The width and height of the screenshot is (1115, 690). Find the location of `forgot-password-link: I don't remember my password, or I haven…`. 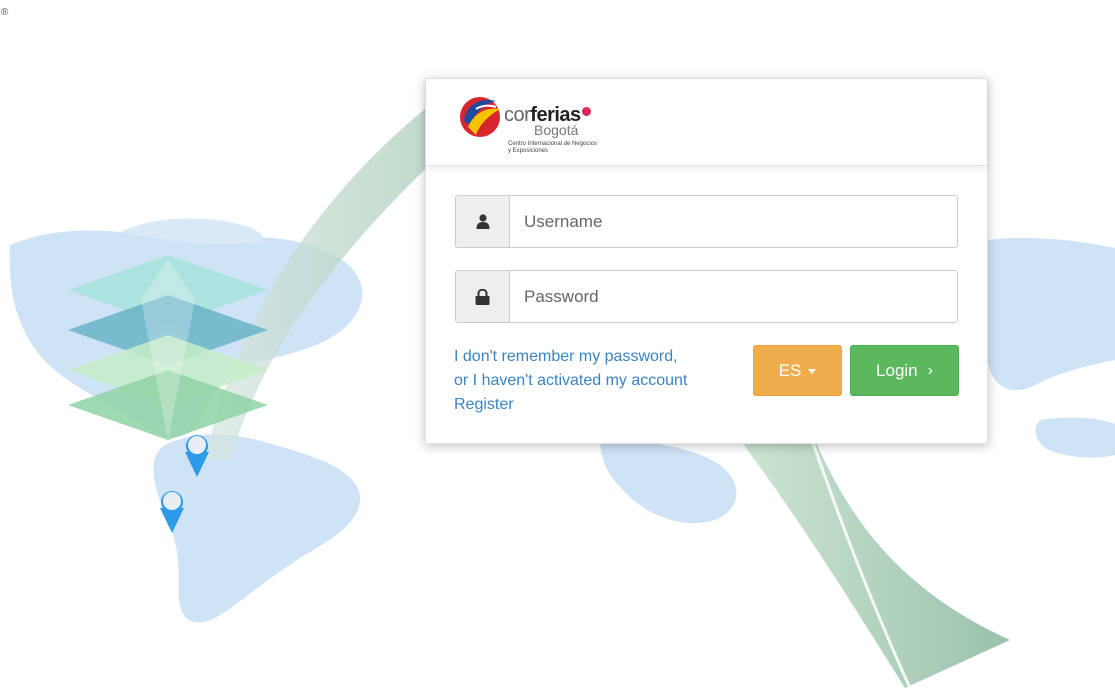

forgot-password-link: I don't remember my password, or I haven… is located at coordinates (570, 369).